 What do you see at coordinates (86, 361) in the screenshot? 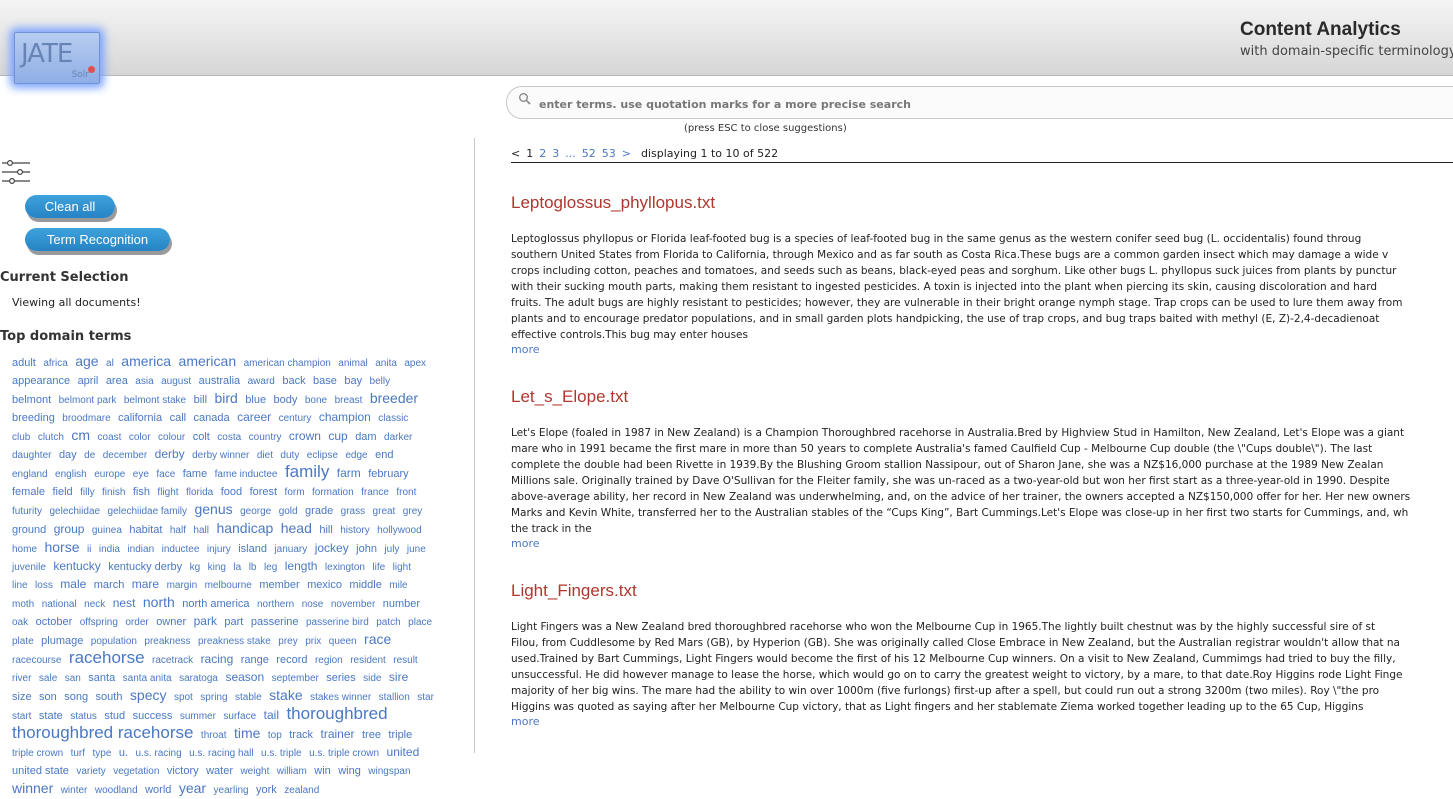
I see `term-cloud-item: age` at bounding box center [86, 361].